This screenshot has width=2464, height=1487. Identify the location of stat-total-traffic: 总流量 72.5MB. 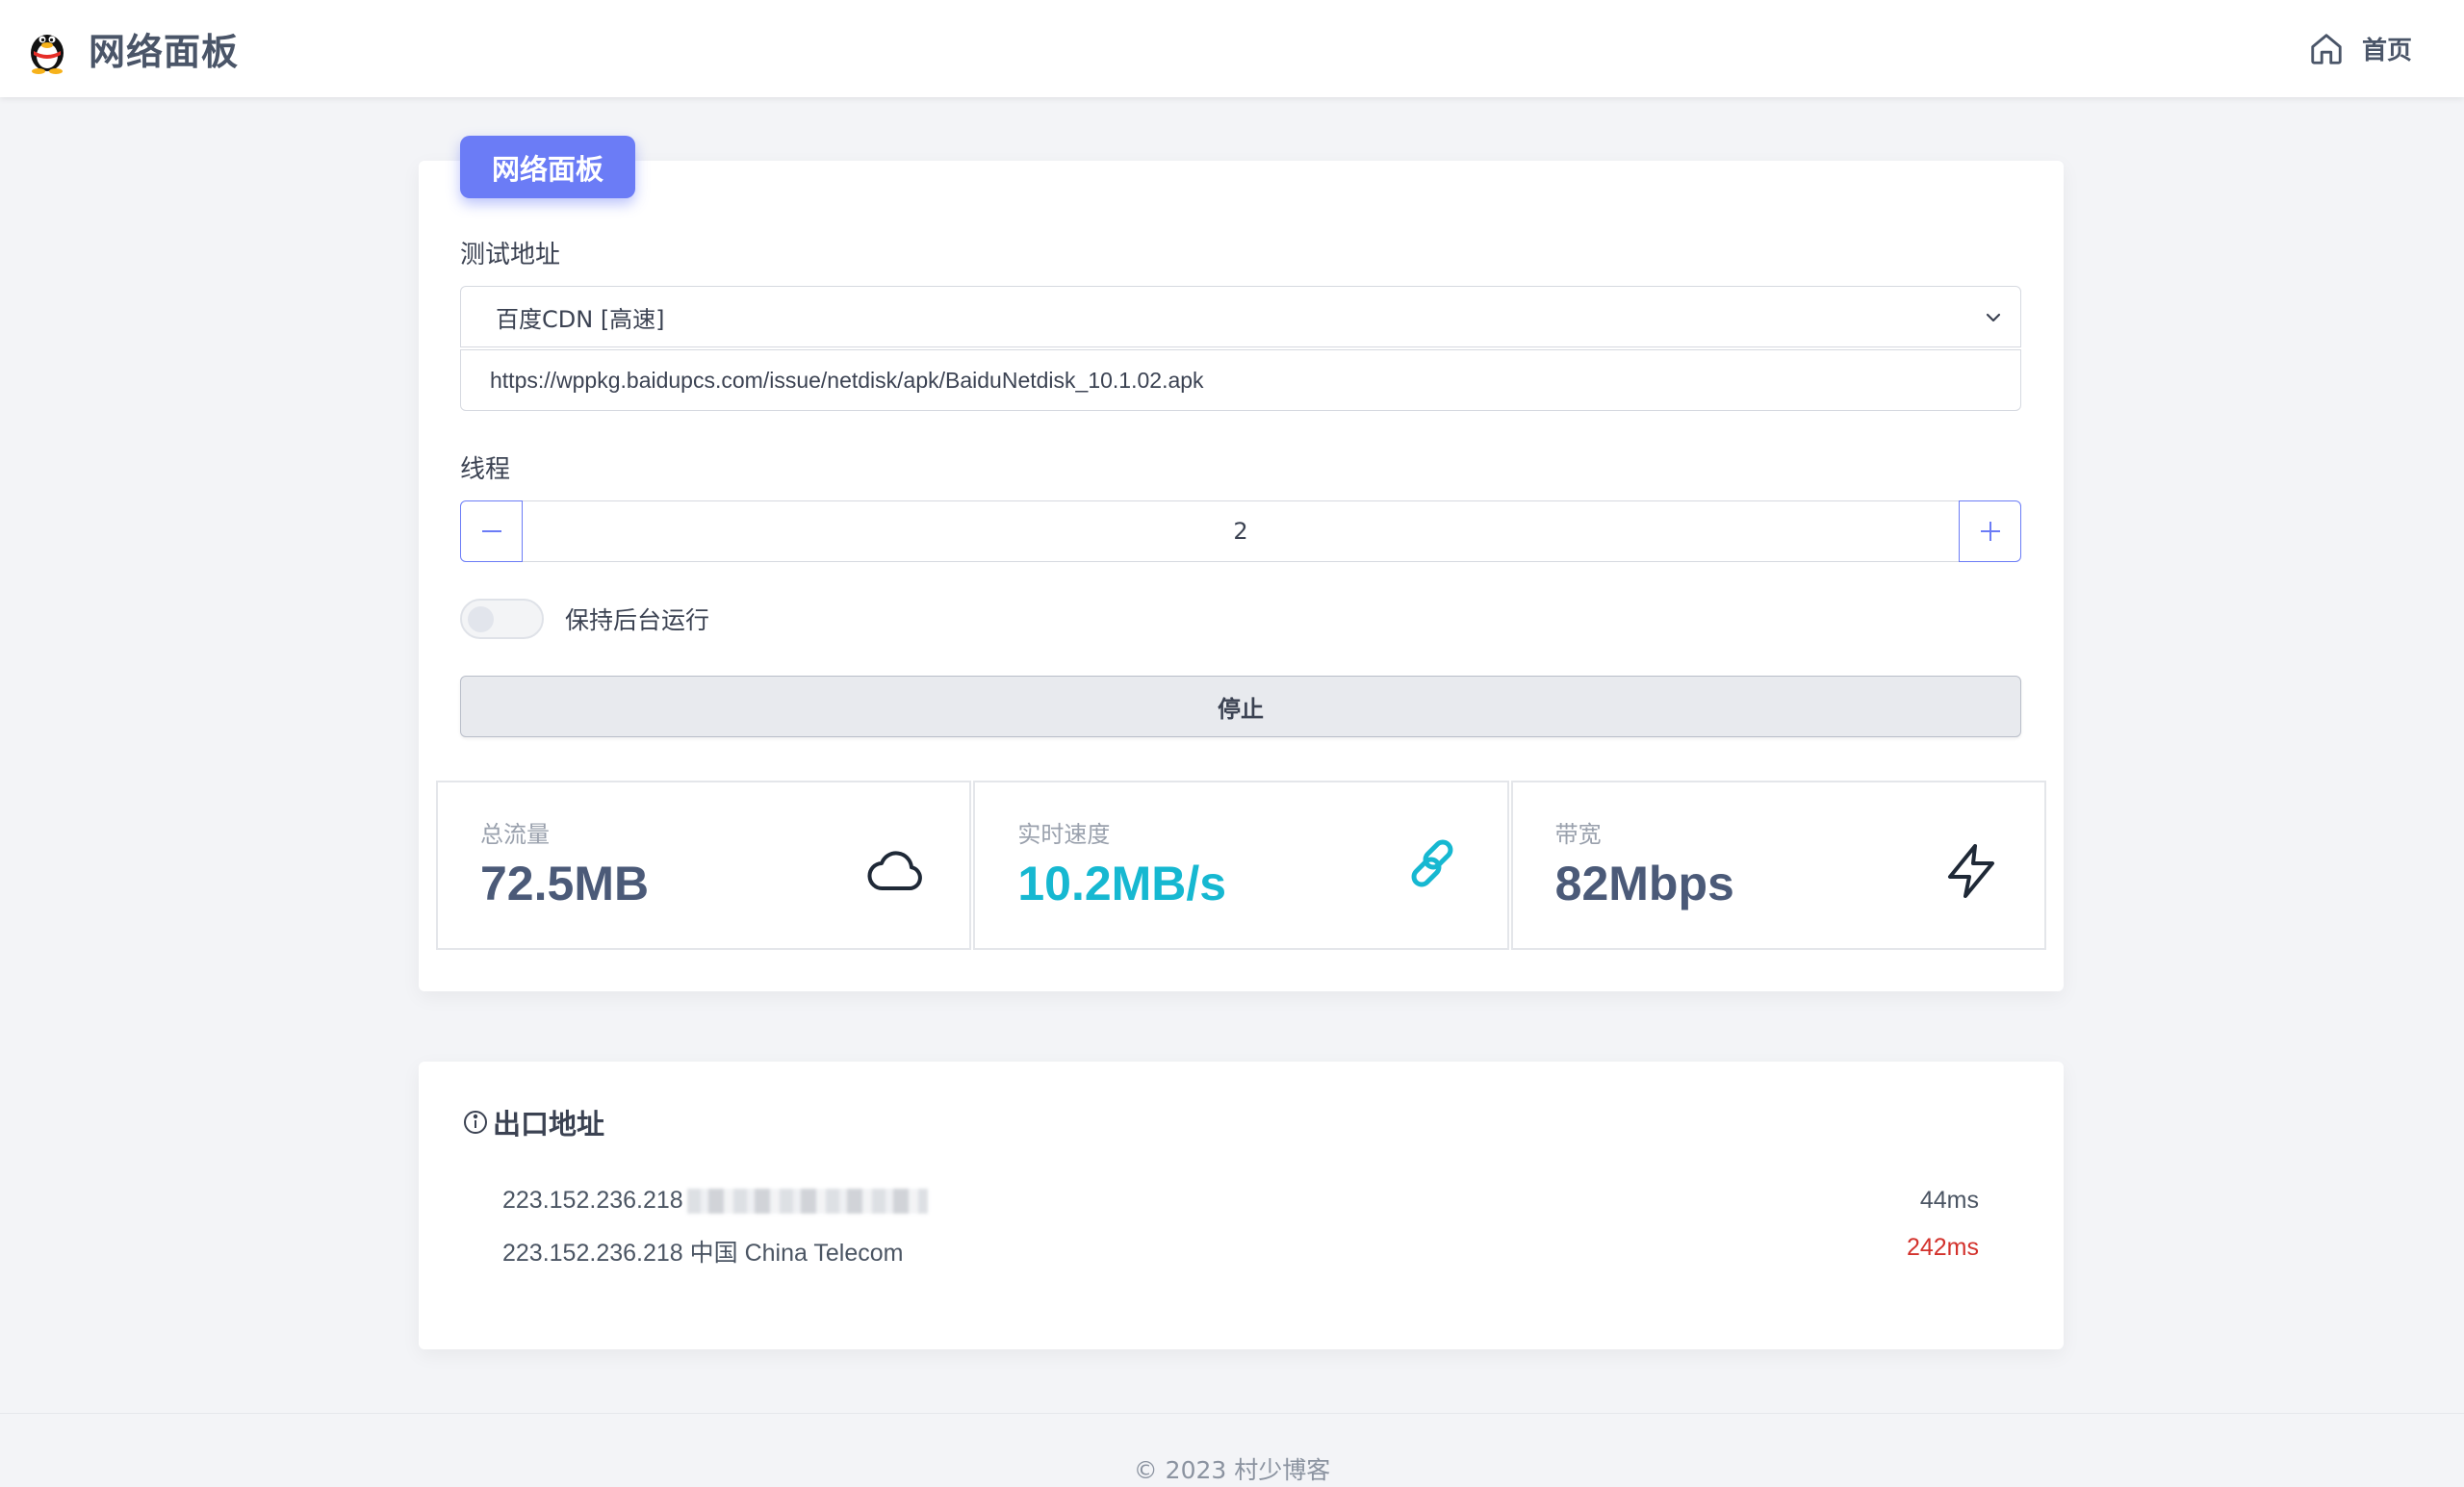
(704, 865).